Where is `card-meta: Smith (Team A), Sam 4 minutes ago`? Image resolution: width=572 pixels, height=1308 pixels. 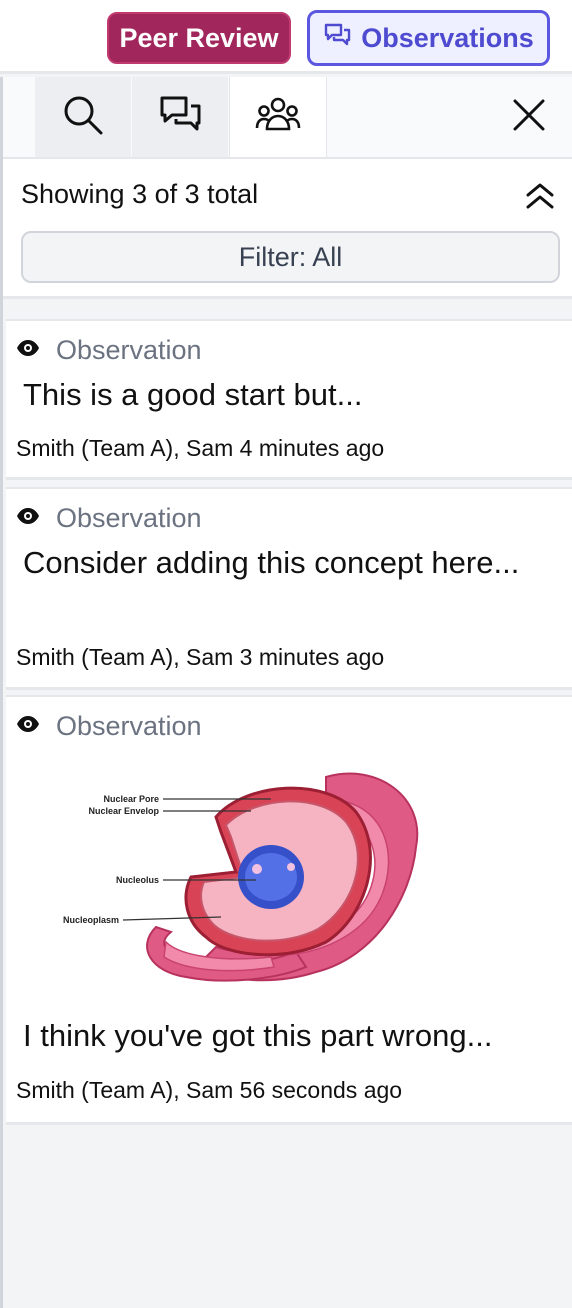
card-meta: Smith (Team A), Sam 4 minutes ago is located at coordinates (200, 448).